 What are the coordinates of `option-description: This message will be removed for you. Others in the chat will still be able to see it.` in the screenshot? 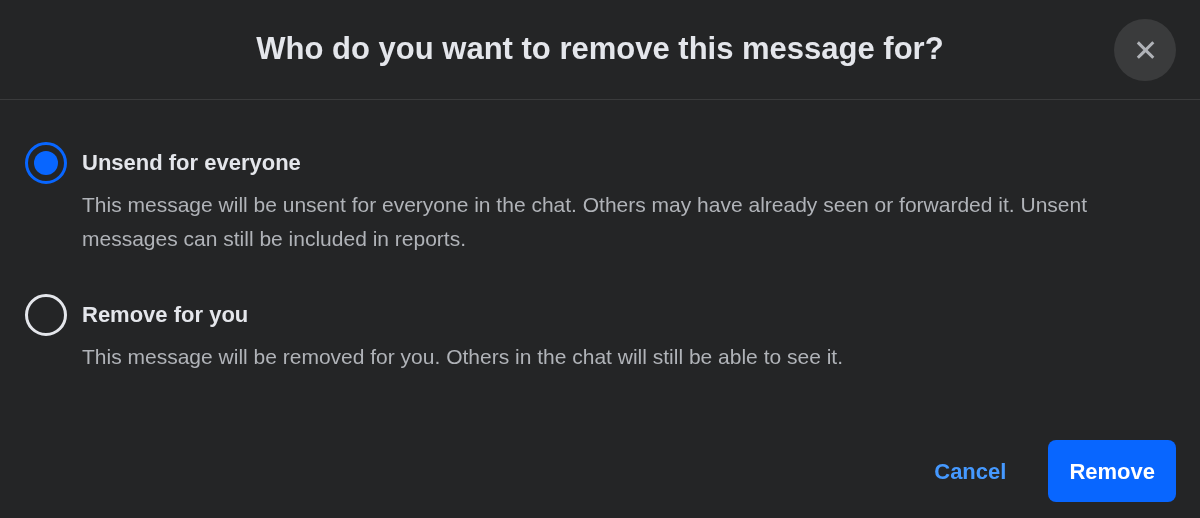 It's located at (462, 357).